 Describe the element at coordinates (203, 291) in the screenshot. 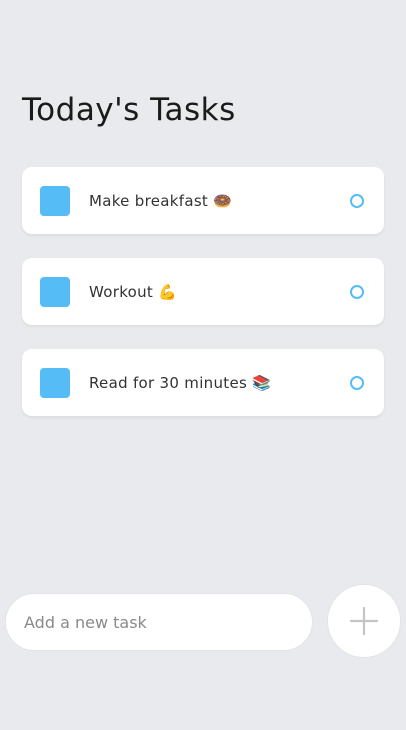

I see `task-item: Workout 💪` at that location.